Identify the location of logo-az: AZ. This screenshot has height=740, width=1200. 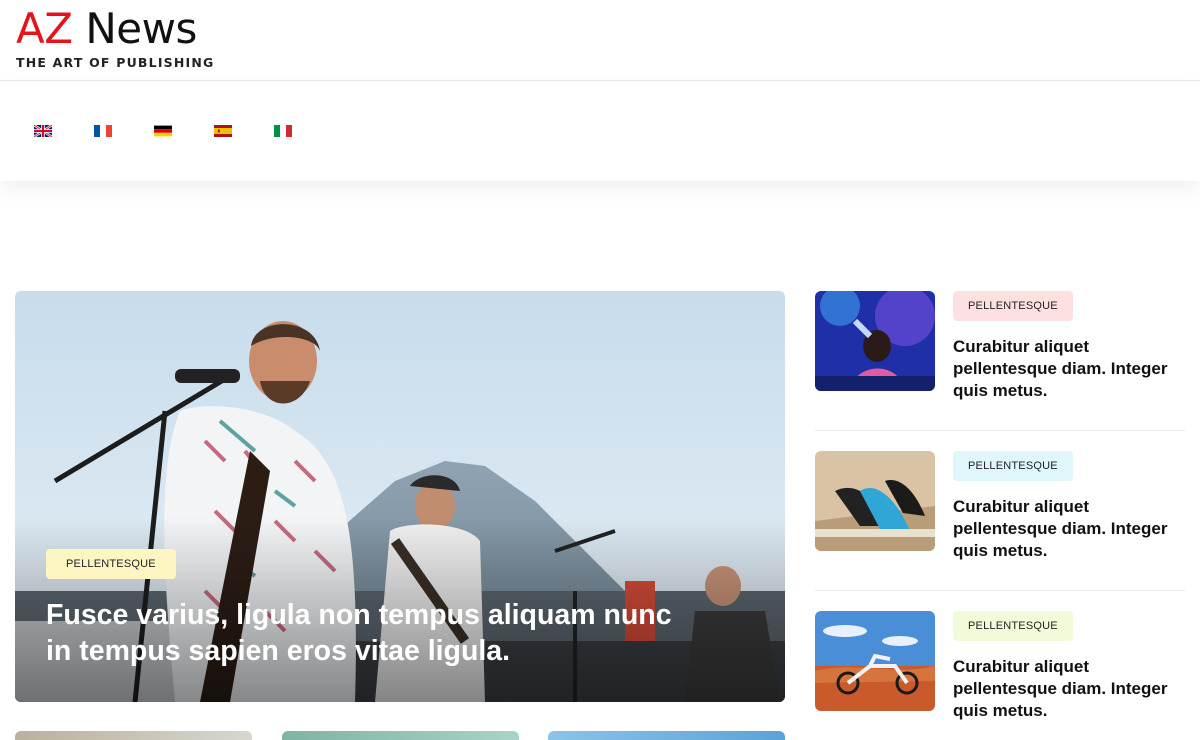
(44, 28).